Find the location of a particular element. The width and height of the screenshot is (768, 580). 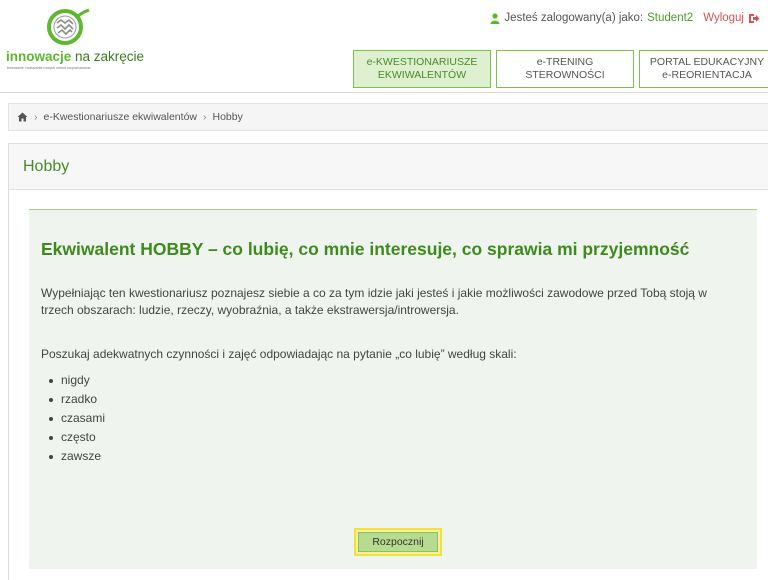

nav-label-line2: e-REORIENTACJA is located at coordinates (707, 75).